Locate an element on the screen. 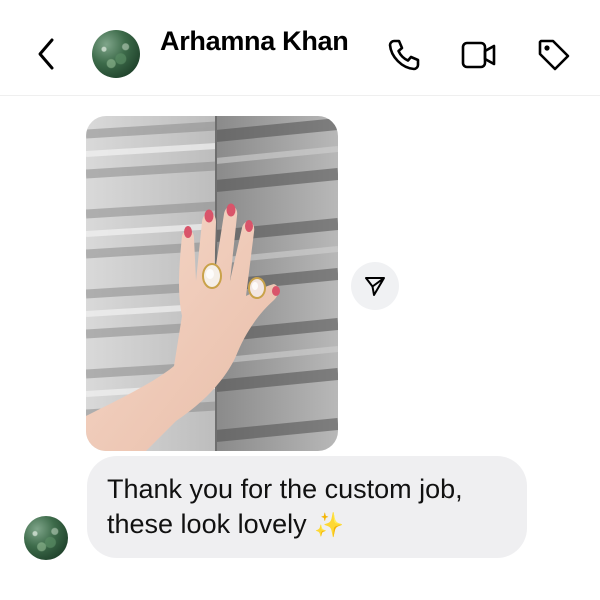 The image size is (600, 600). back-button is located at coordinates (47, 54).